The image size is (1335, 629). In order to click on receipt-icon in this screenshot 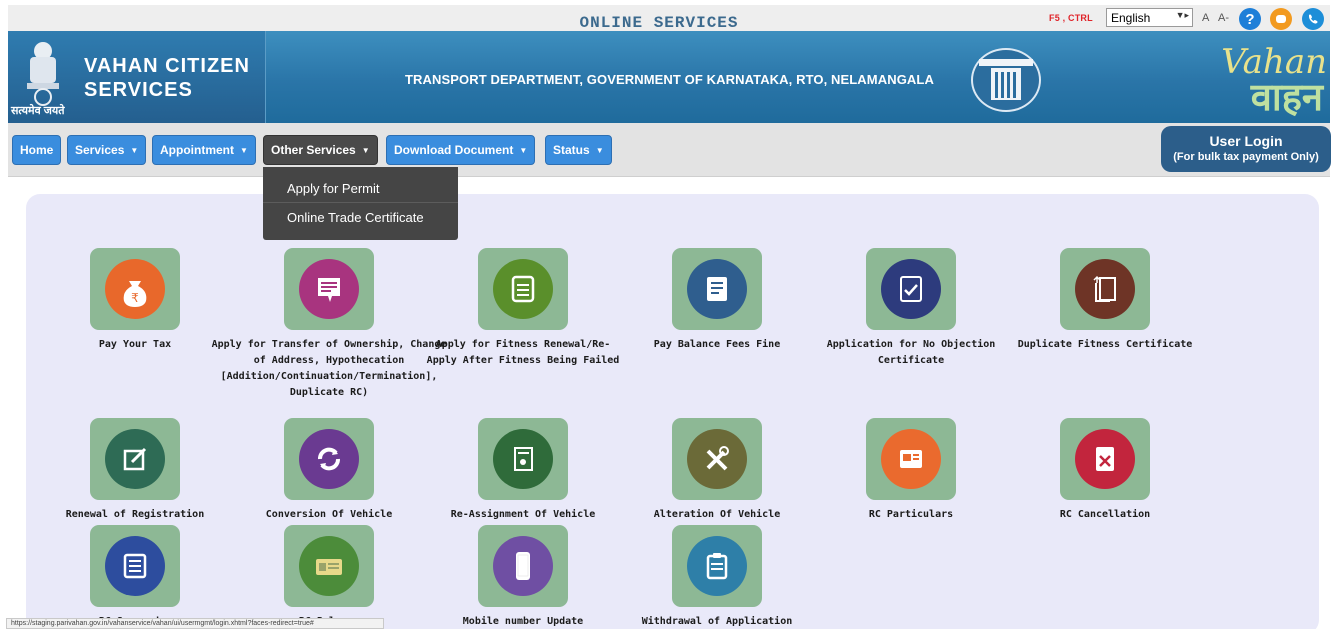, I will do `click(717, 289)`.